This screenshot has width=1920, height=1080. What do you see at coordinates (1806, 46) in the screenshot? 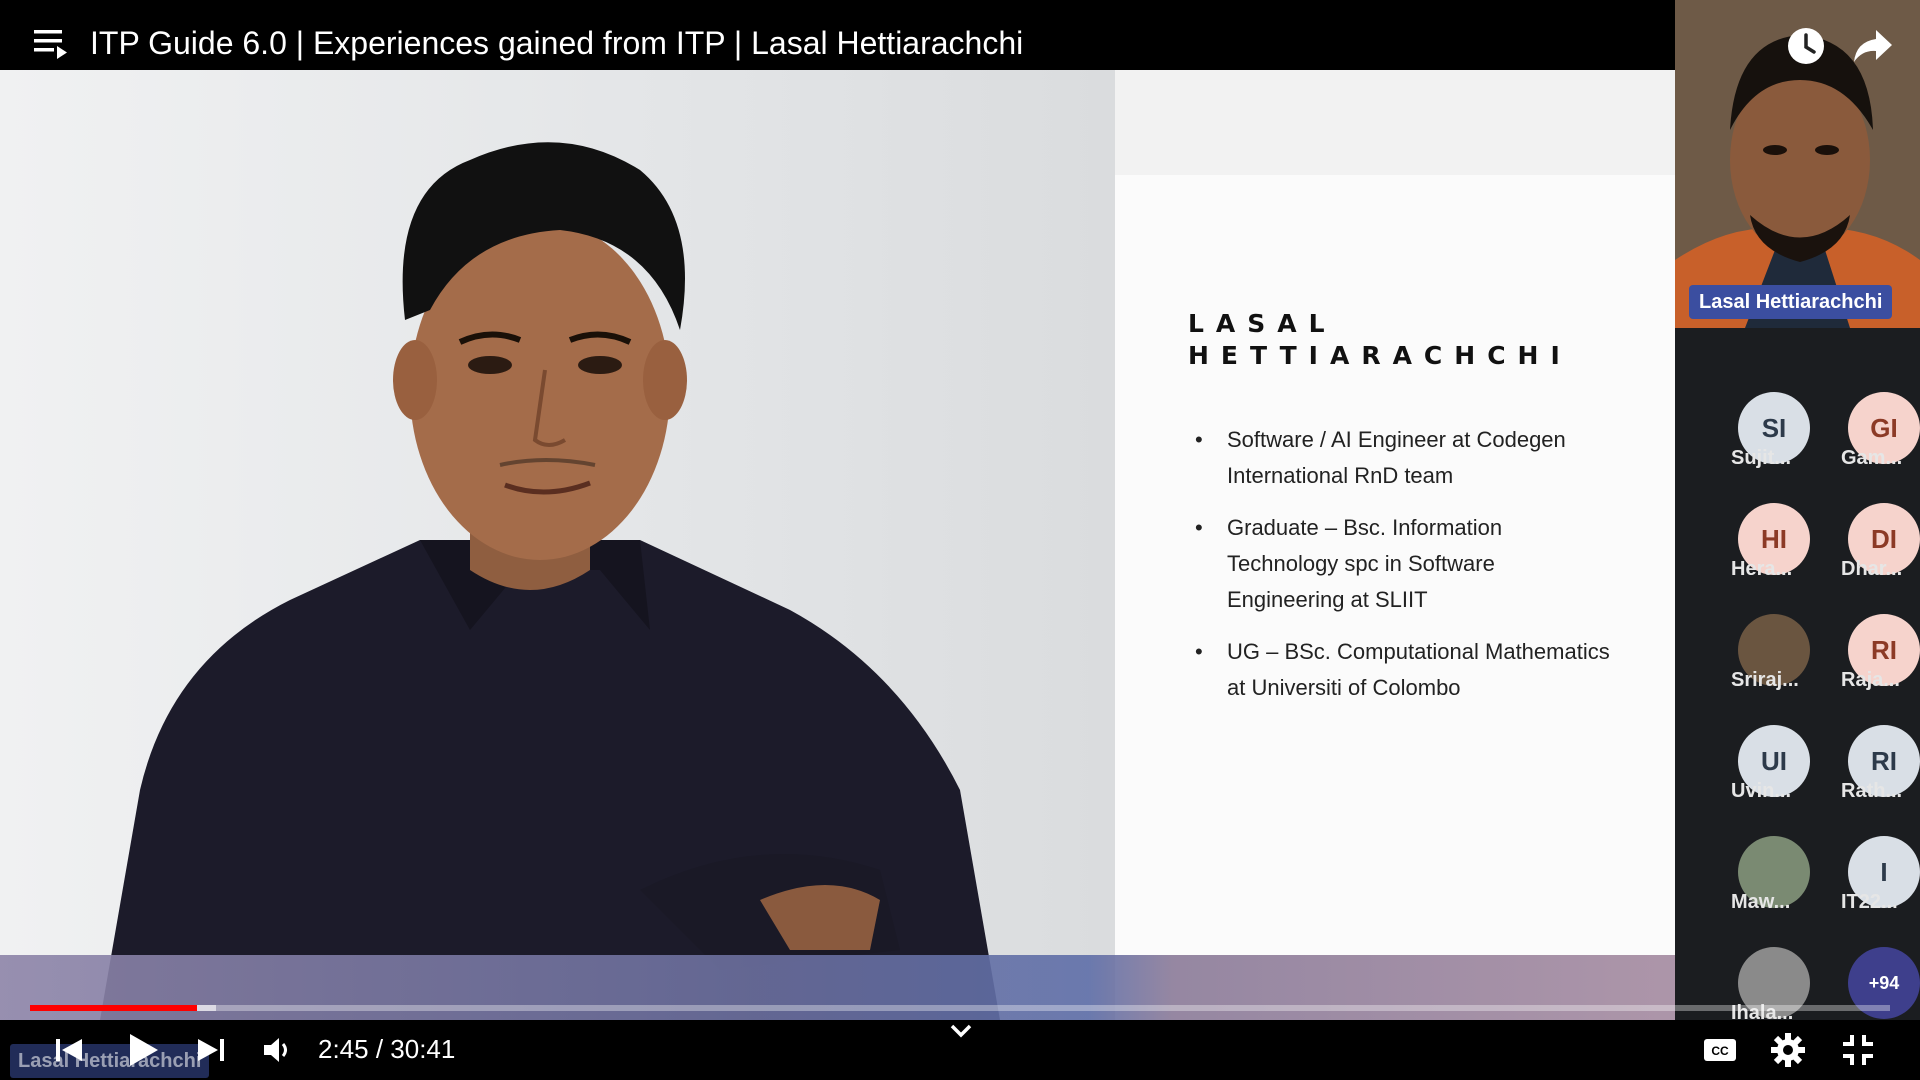
I see `clock-icon` at bounding box center [1806, 46].